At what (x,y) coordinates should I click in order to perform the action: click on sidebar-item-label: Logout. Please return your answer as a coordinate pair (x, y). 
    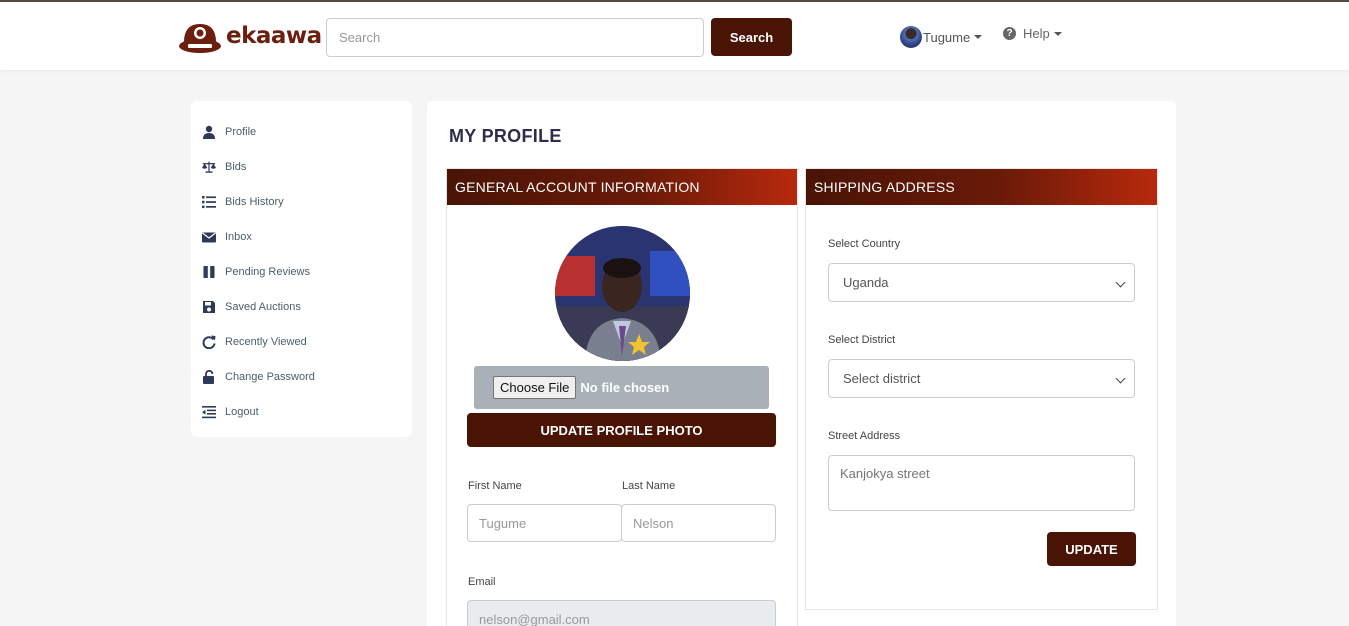
    Looking at the image, I should click on (242, 411).